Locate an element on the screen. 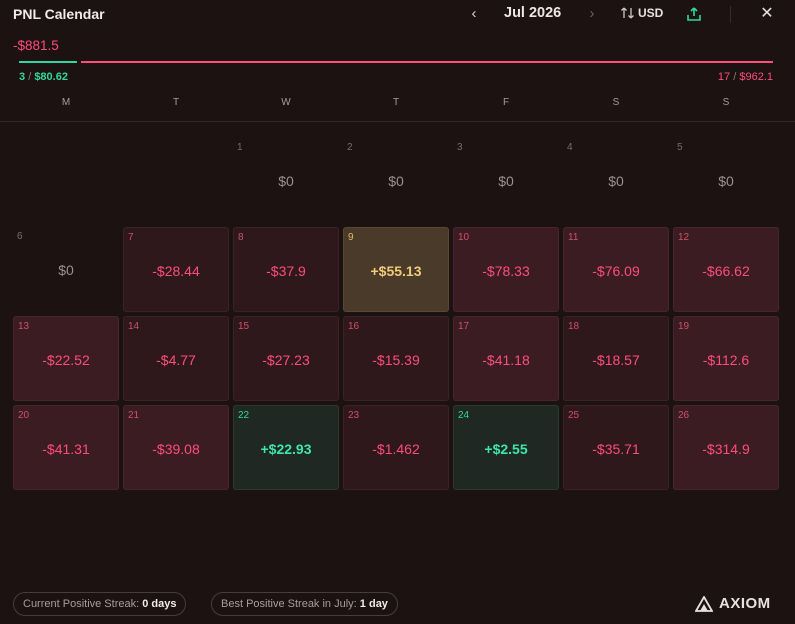 Image resolution: width=795 pixels, height=624 pixels. day-number: 6 is located at coordinates (20, 236).